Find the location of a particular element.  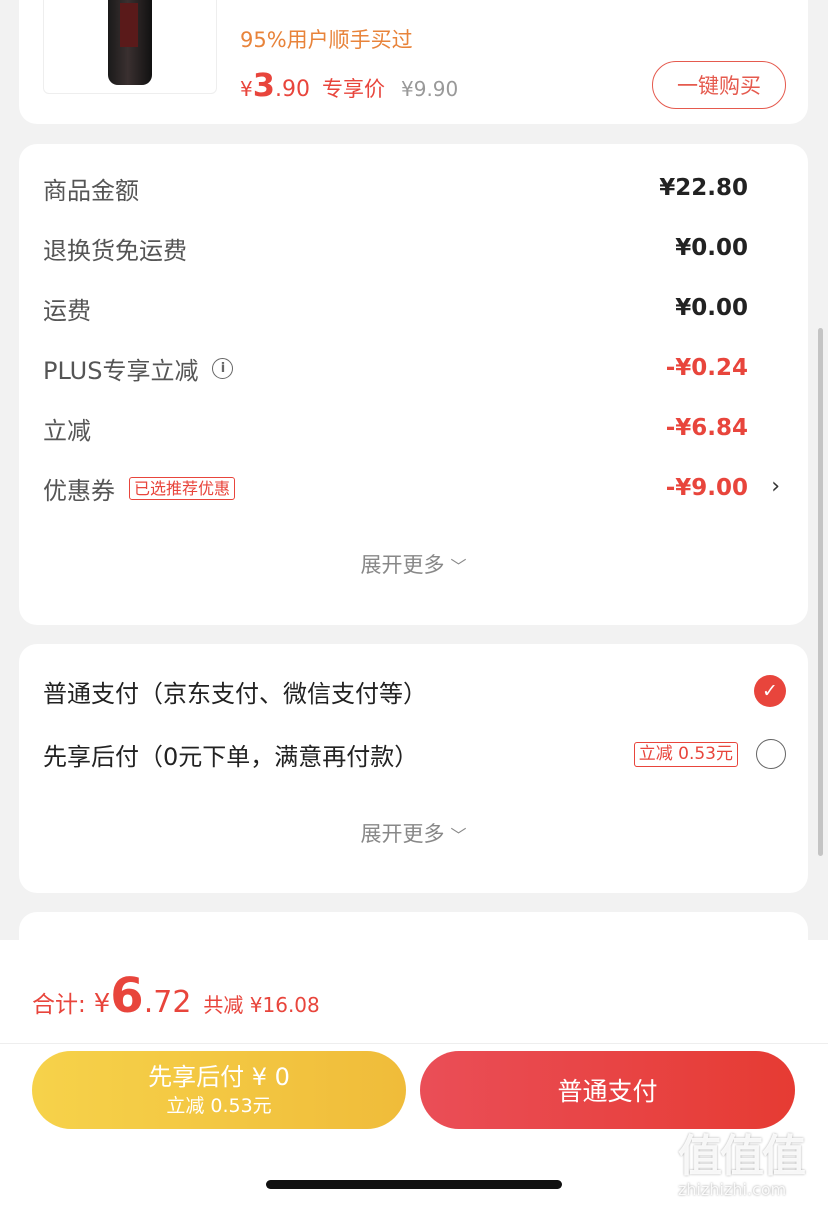

order-total: 合计: ¥6.72 共减 ¥16.08 is located at coordinates (176, 1000).